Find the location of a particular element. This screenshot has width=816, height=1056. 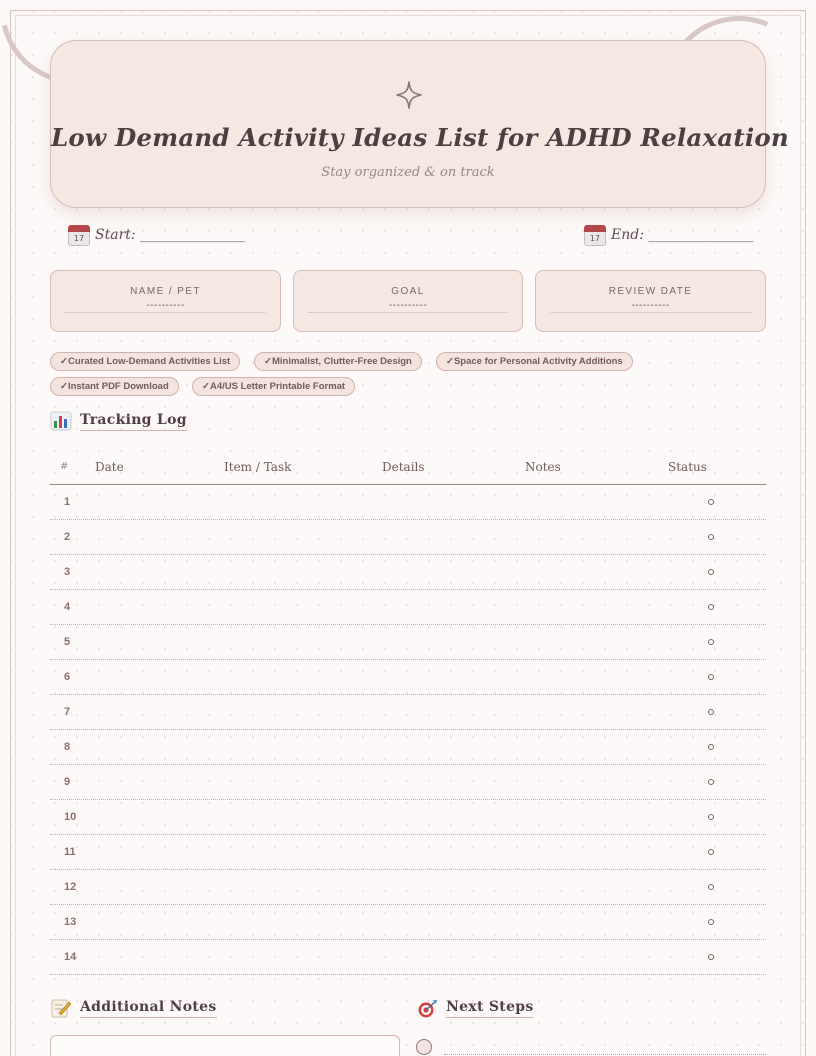

feature-tag: ✓A4/US Letter Printable Format is located at coordinates (274, 386).